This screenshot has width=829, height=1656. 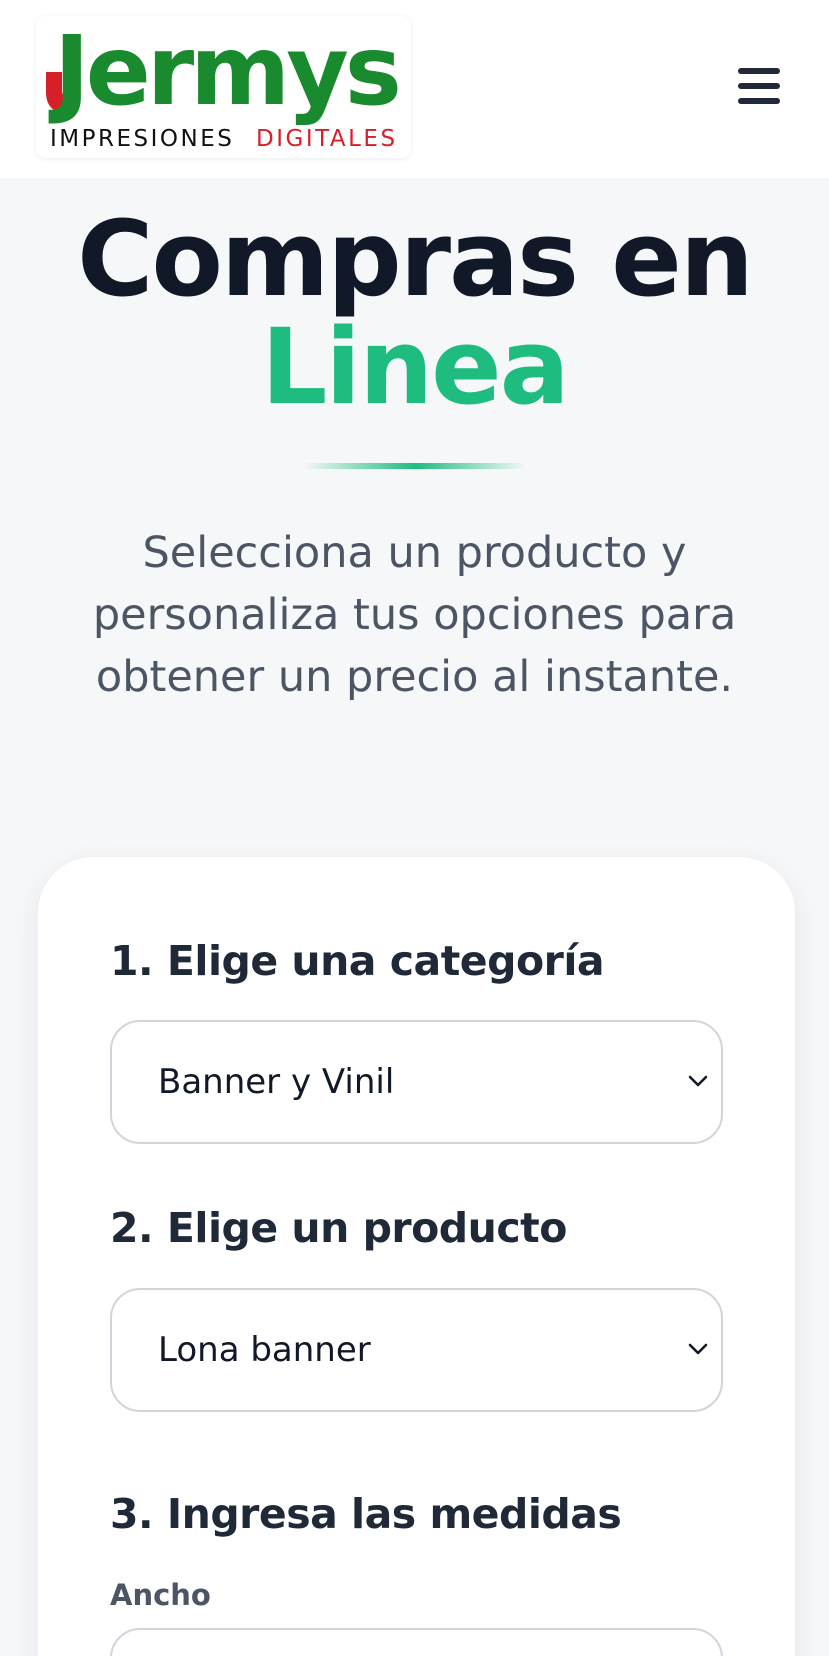 What do you see at coordinates (327, 139) in the screenshot?
I see `logo-tagline-2: DIGITALES` at bounding box center [327, 139].